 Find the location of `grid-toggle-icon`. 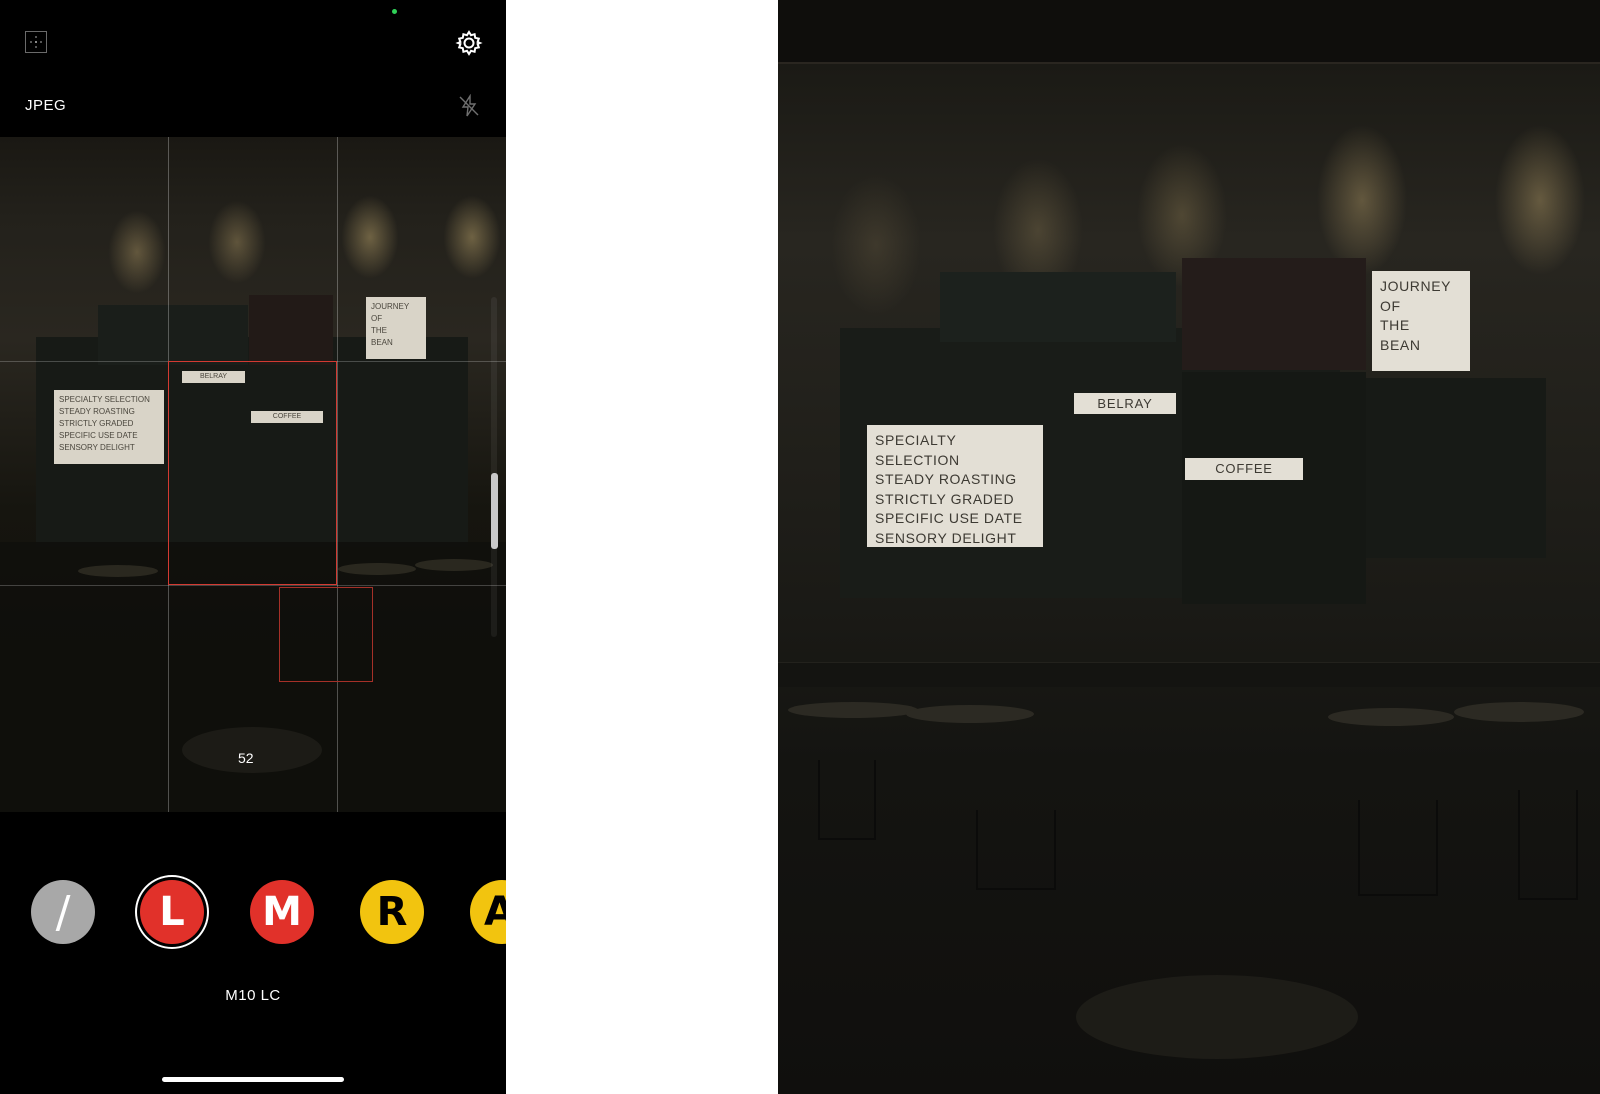

grid-toggle-icon is located at coordinates (36, 42).